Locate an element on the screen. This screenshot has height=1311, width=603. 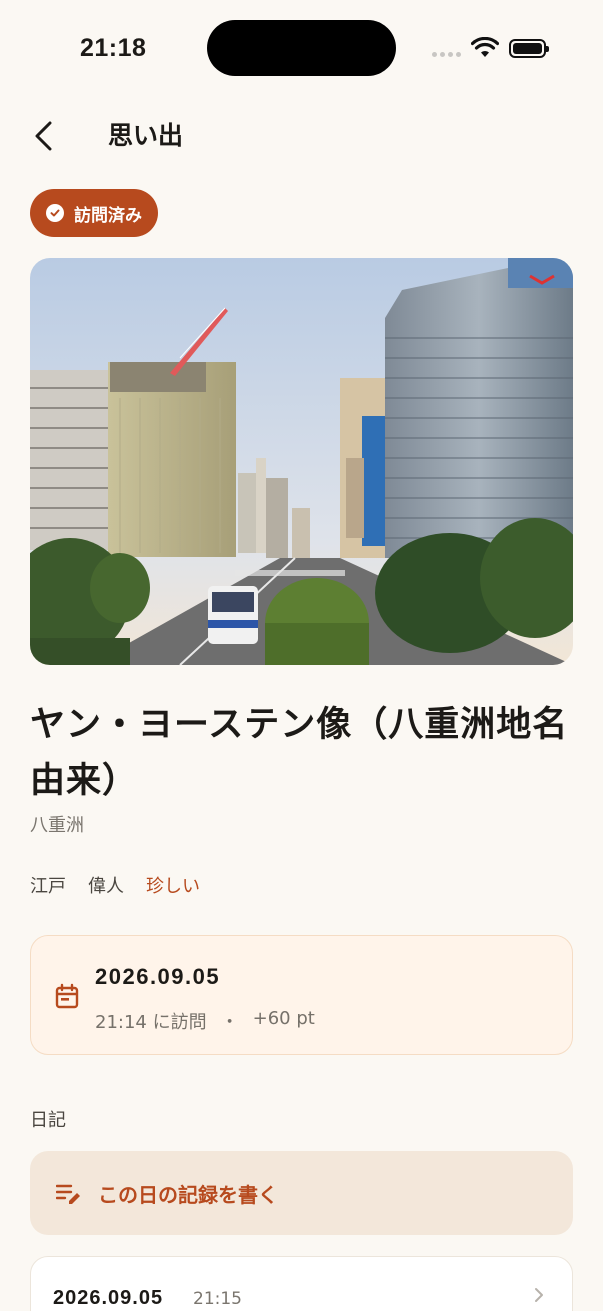
diary-section-label: 日記 is located at coordinates (48, 1120).